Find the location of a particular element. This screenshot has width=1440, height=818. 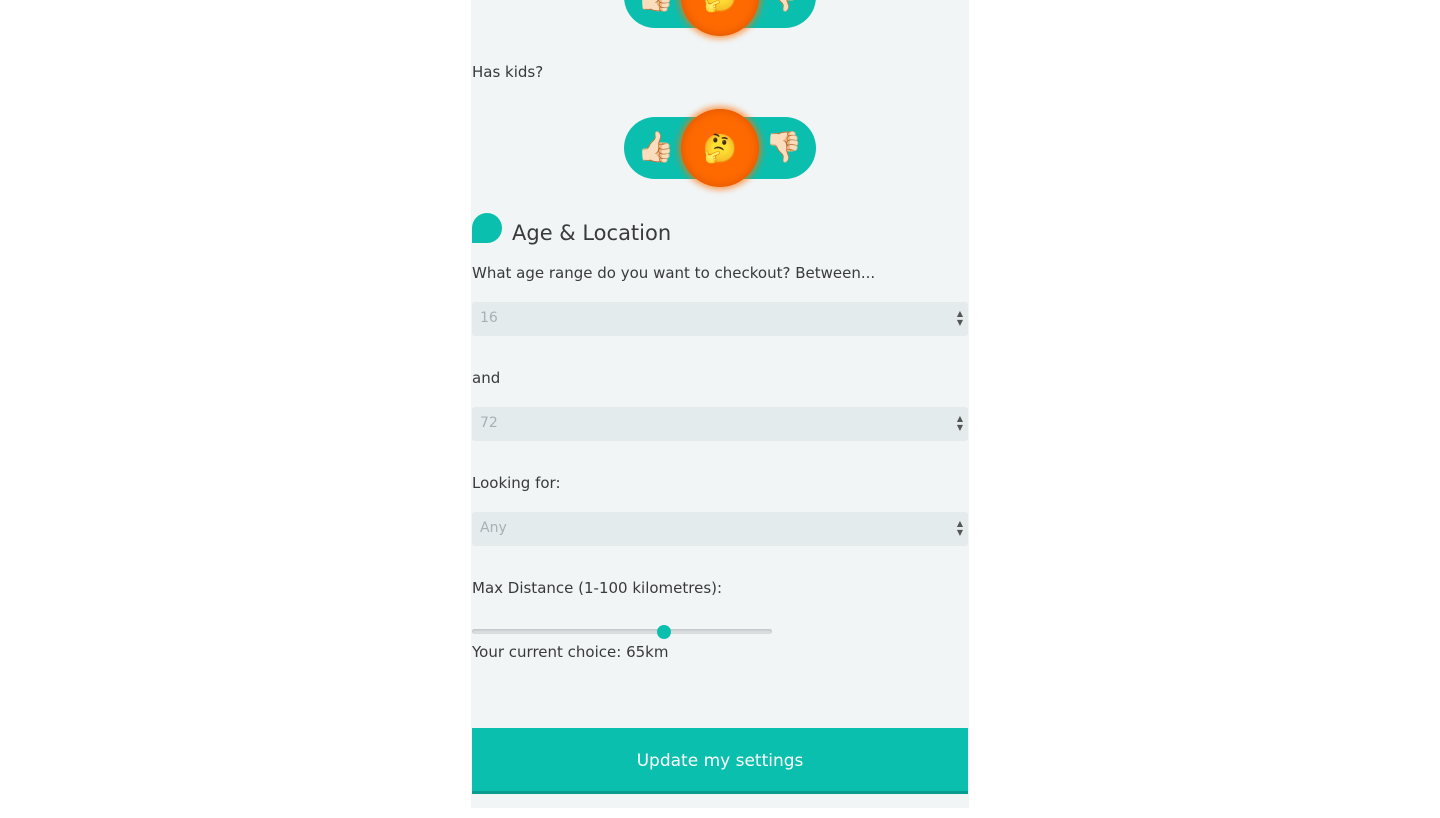

section-title: Age & Location is located at coordinates (592, 233).